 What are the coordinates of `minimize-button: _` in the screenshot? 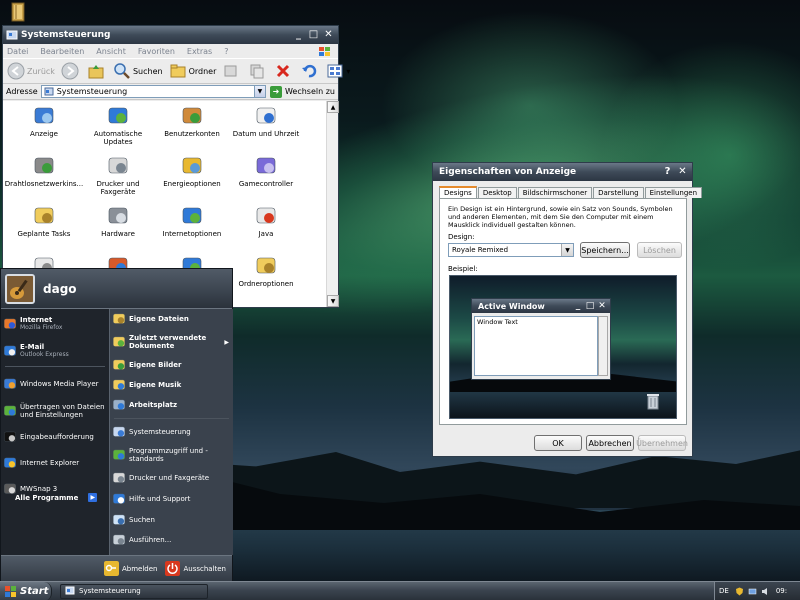 It's located at (298, 35).